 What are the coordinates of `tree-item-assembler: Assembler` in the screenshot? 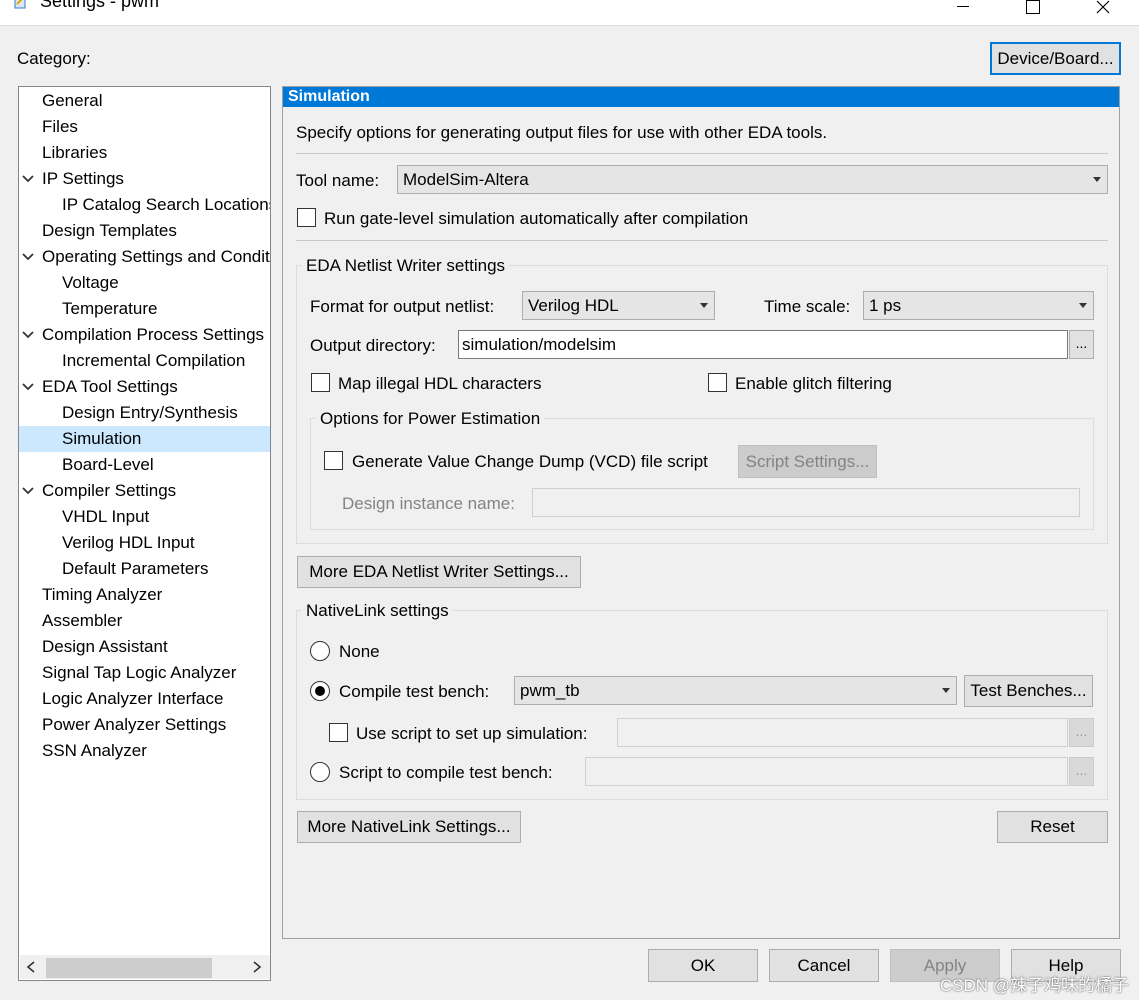 It's located at (144, 621).